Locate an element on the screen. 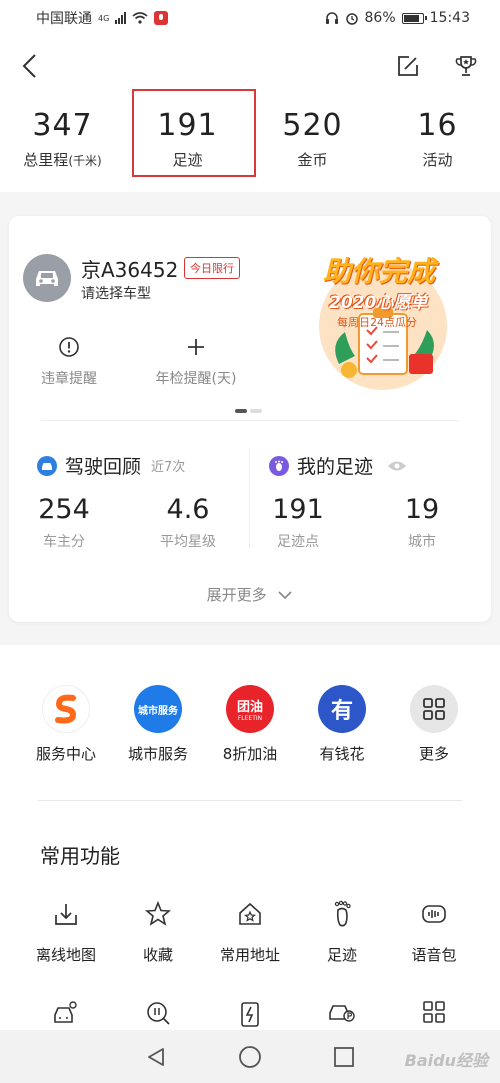  stat-label: 总里程(千米) is located at coordinates (62, 160).